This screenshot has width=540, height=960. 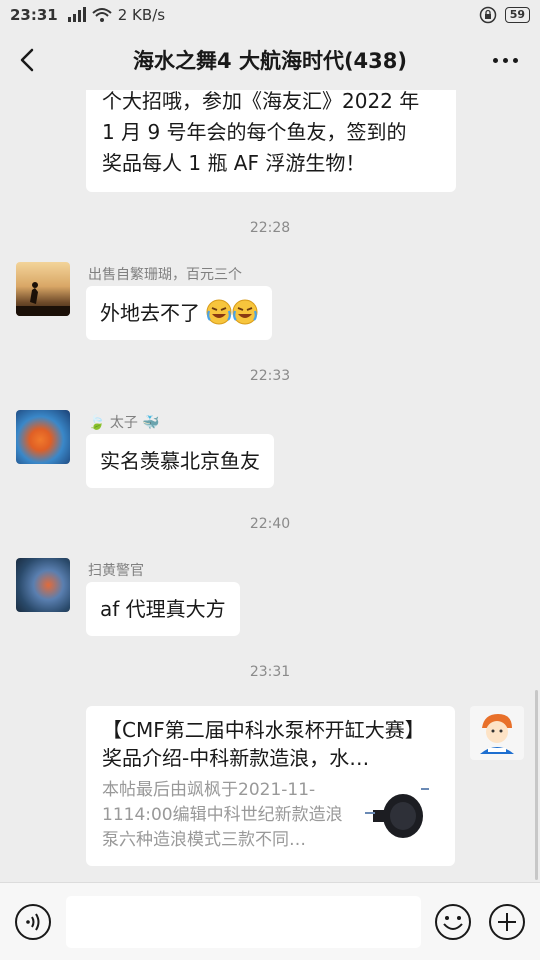 I want to click on timestamp: 23:31, so click(x=270, y=672).